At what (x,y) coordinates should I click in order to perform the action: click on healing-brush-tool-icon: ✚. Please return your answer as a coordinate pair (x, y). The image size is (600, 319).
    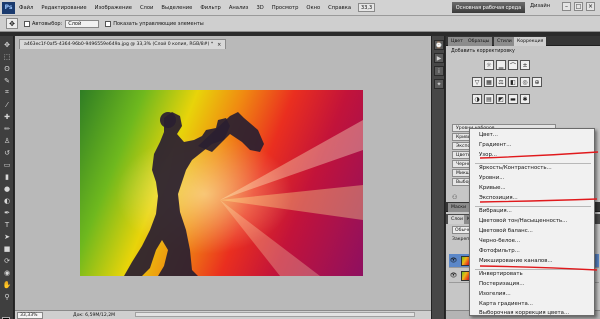
    Looking at the image, I should click on (7, 116).